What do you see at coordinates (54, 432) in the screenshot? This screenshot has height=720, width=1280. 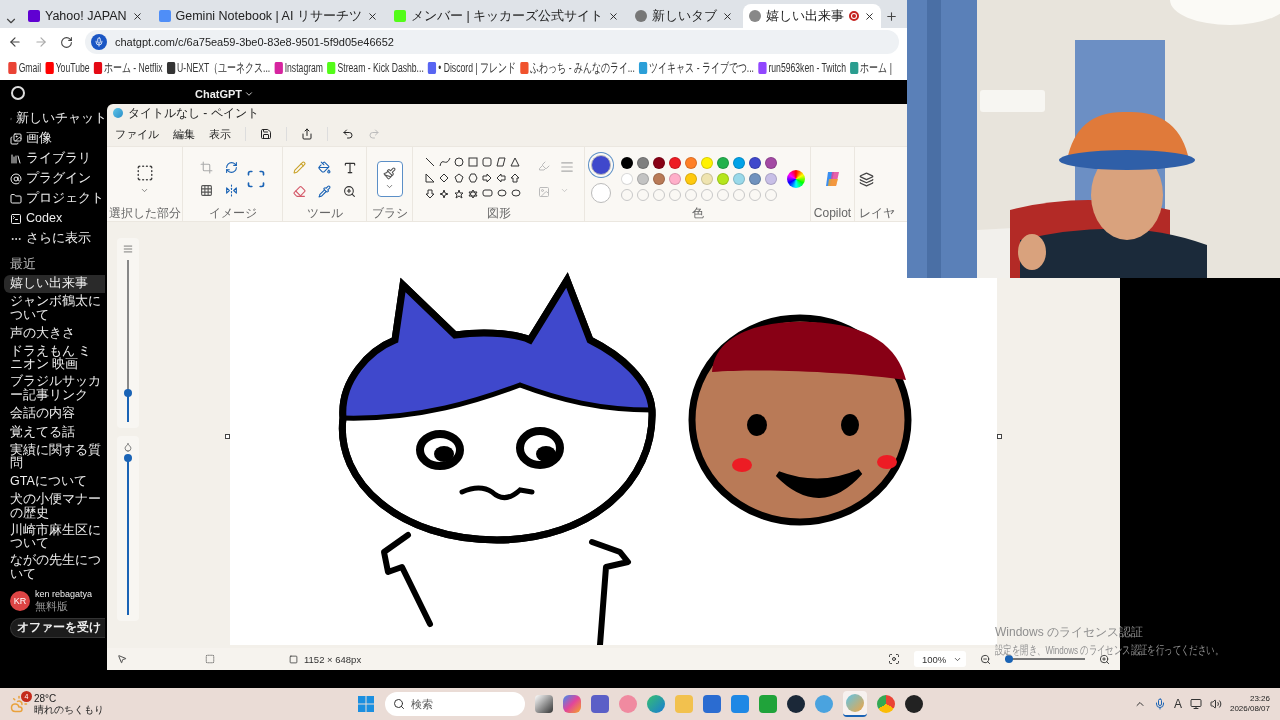 I see `chat-item: 覚えてる話` at bounding box center [54, 432].